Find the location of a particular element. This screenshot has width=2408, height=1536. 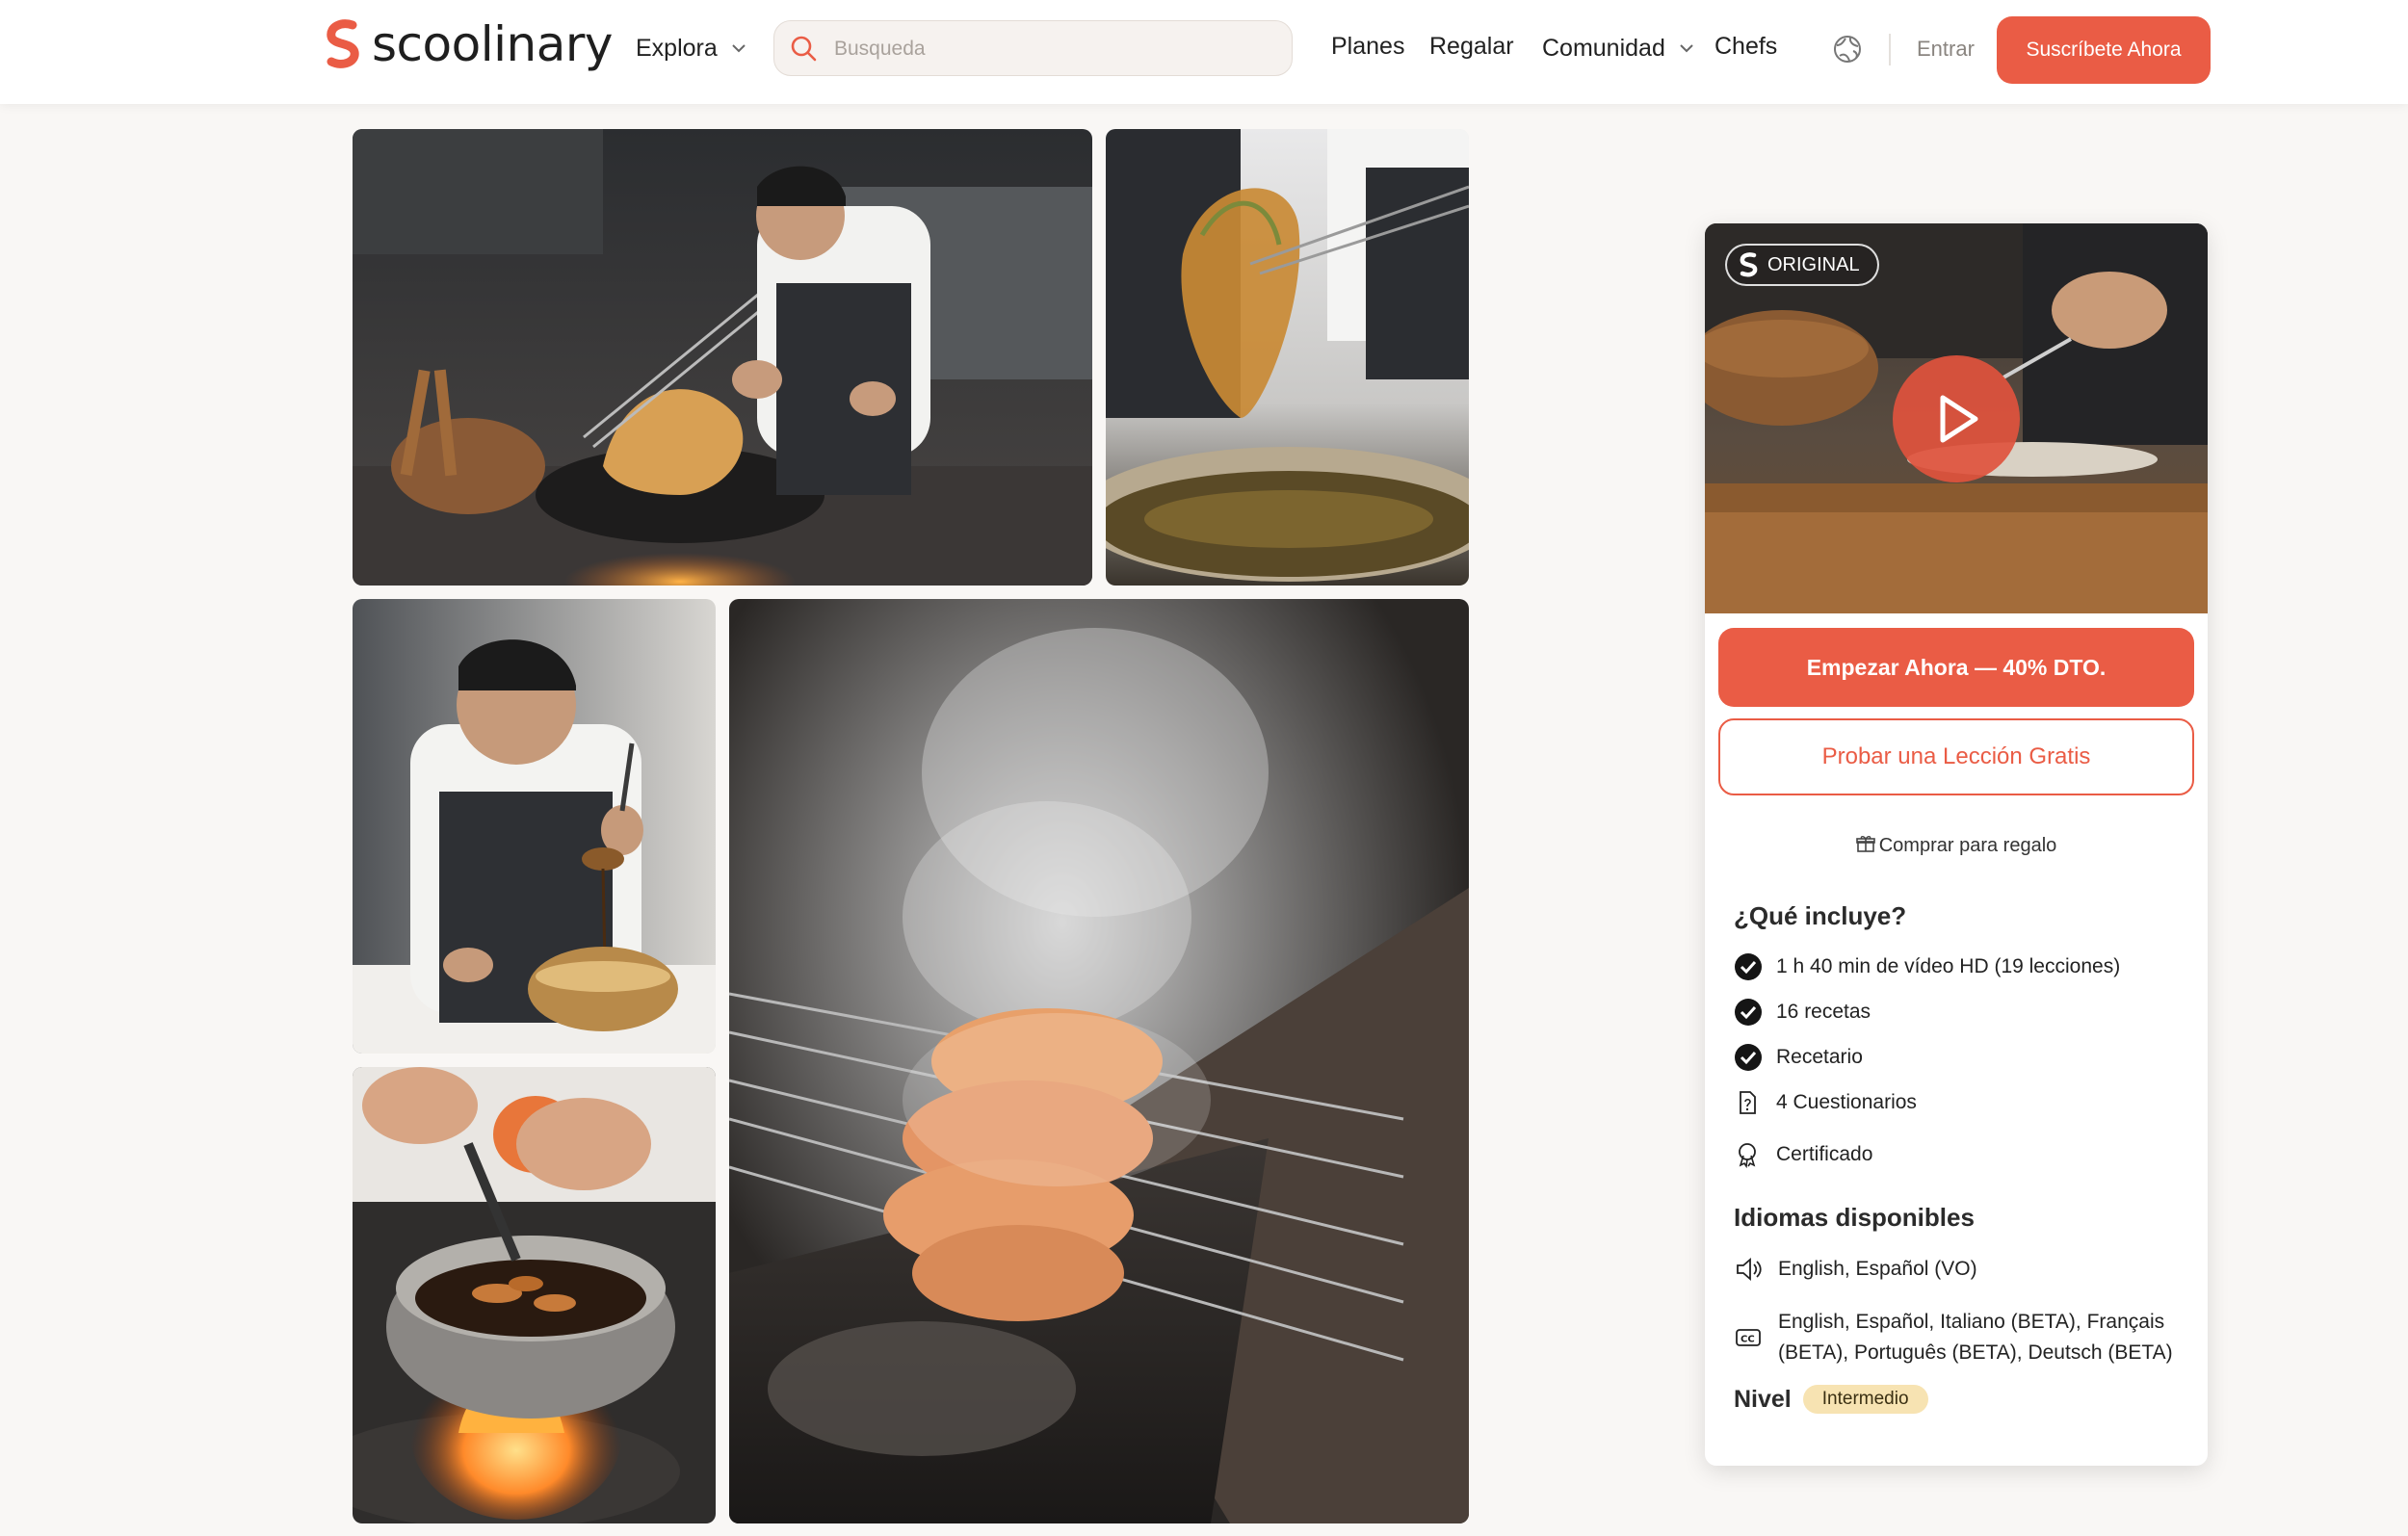

search-box is located at coordinates (1033, 48).